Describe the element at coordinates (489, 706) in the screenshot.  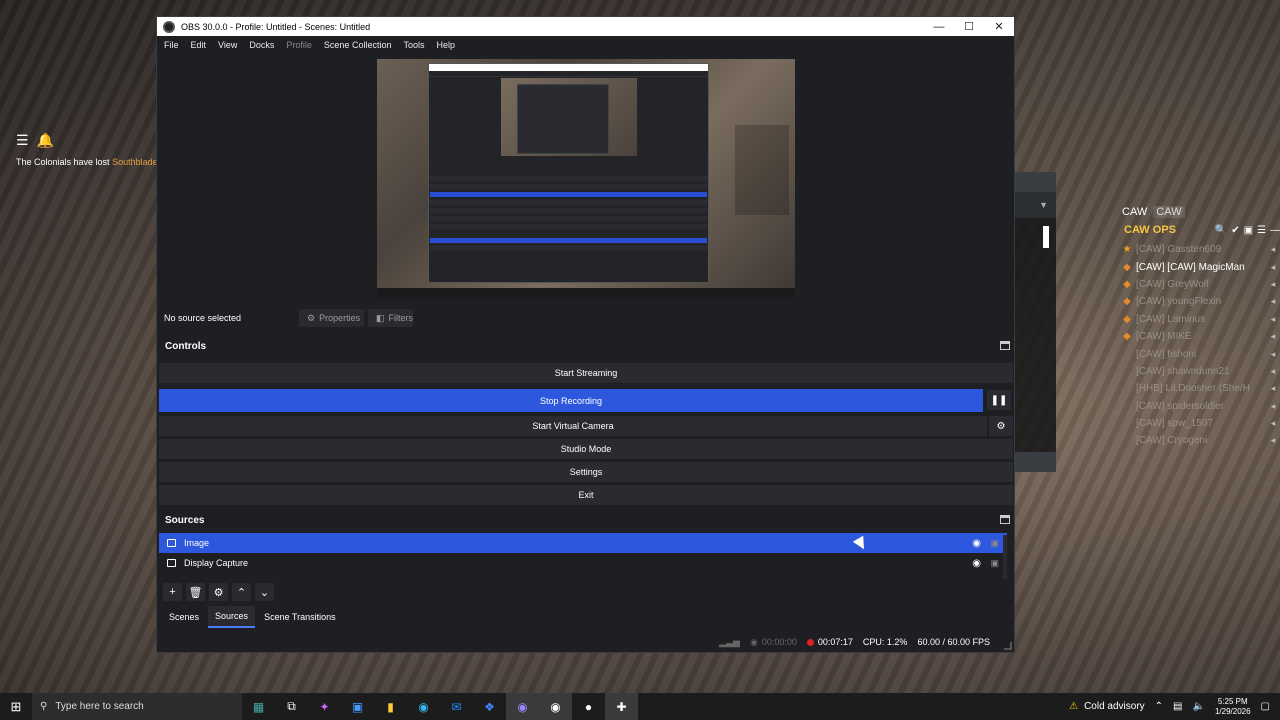
I see `app-icon: ❖` at that location.